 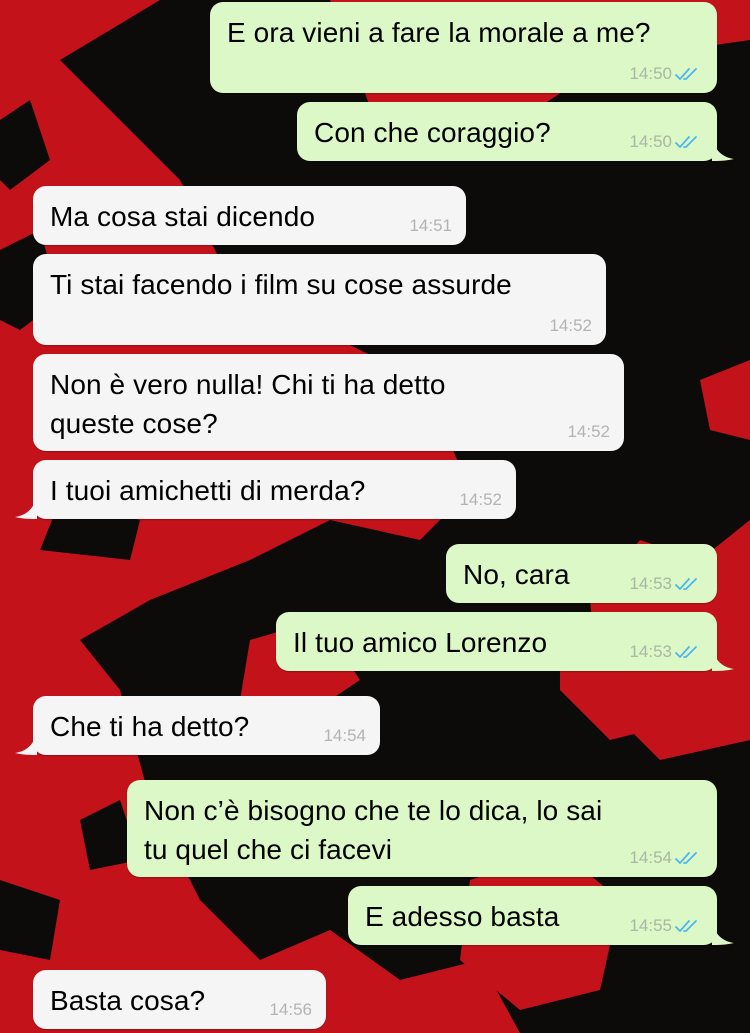 What do you see at coordinates (208, 490) in the screenshot?
I see `message-text: I tuoi amichetti di merda?` at bounding box center [208, 490].